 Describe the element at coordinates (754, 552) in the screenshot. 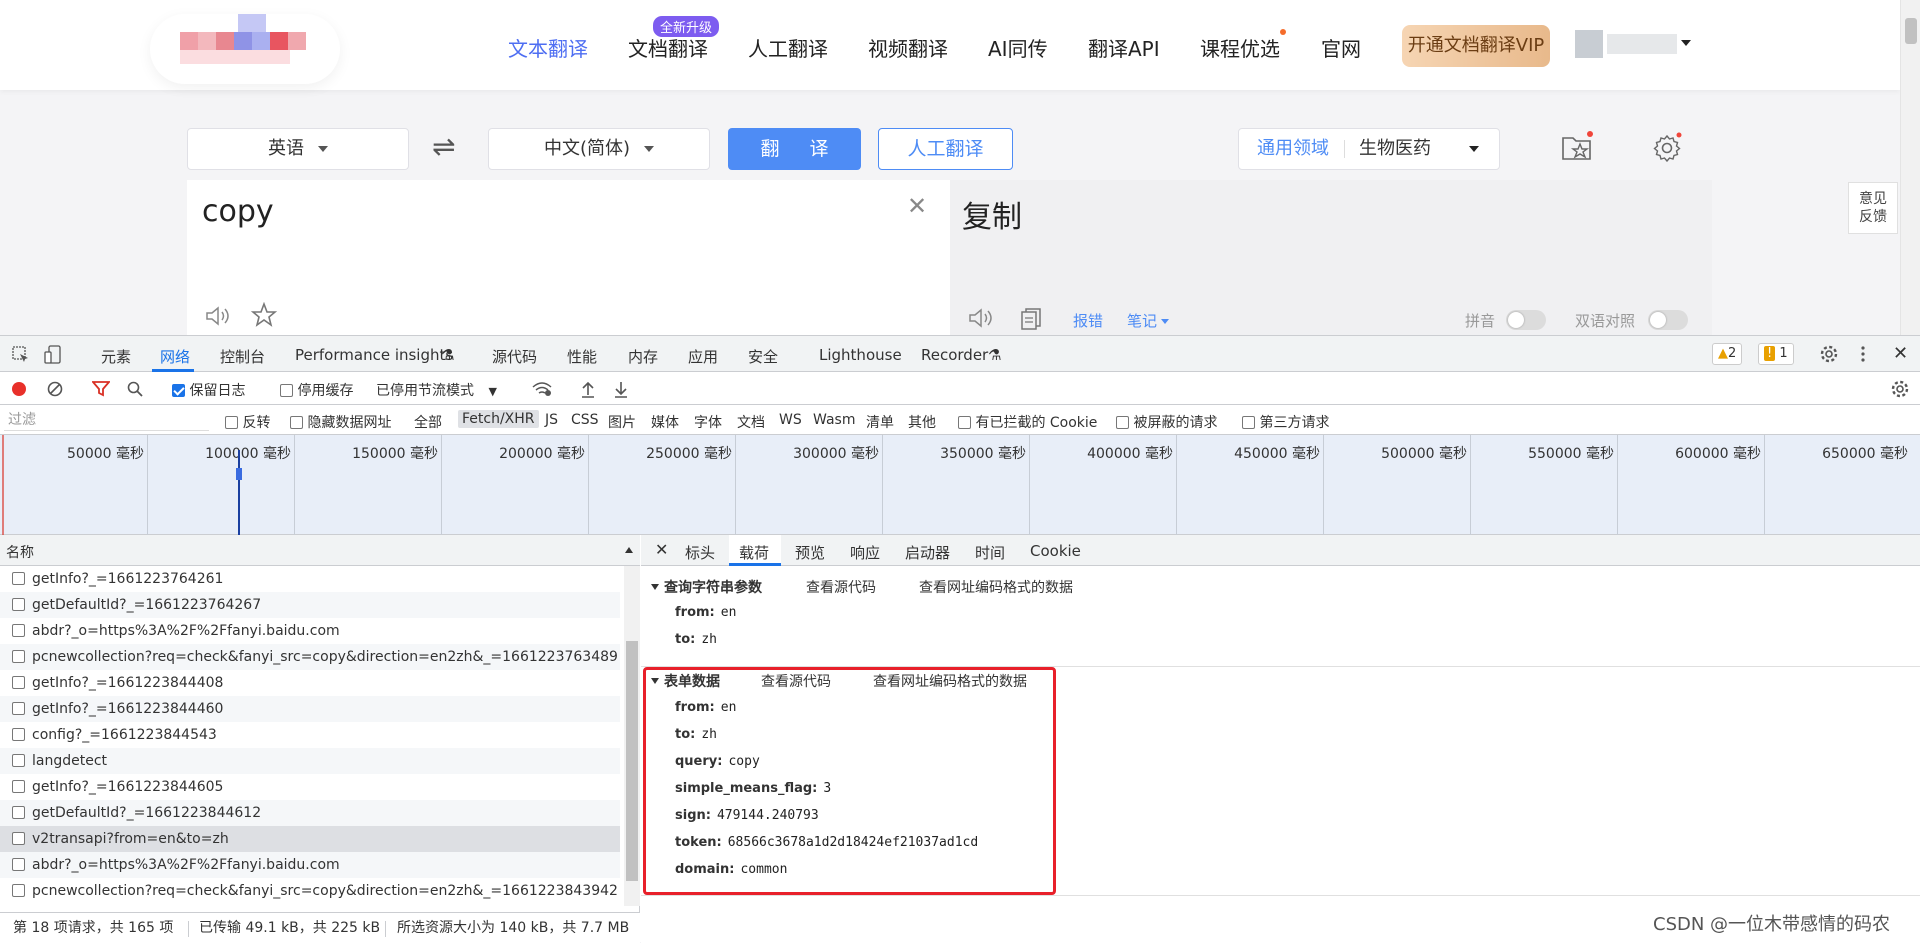

I see `tab-payload: 载荷` at that location.